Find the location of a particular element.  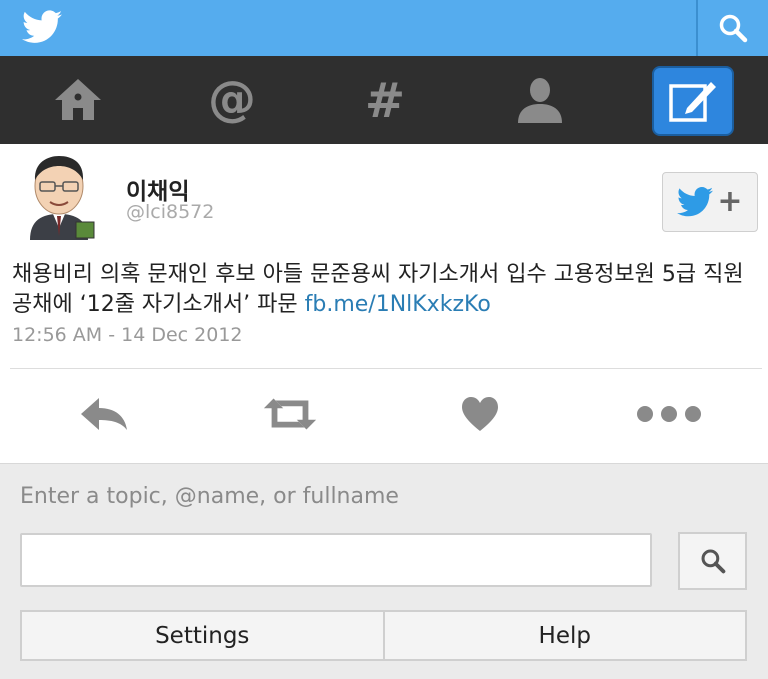

more-icon is located at coordinates (669, 414).